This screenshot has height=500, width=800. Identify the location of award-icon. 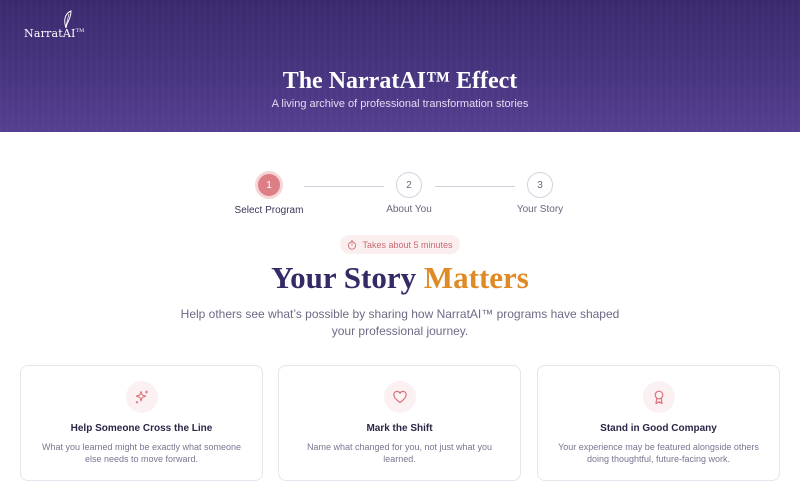
(658, 397).